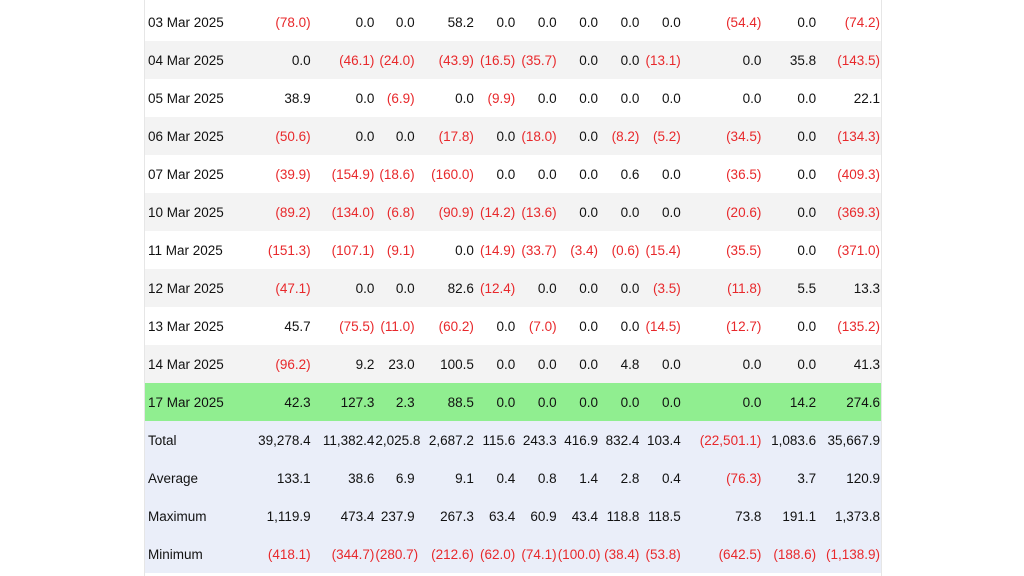  Describe the element at coordinates (537, 516) in the screenshot. I see `value-cell: 60.9` at that location.